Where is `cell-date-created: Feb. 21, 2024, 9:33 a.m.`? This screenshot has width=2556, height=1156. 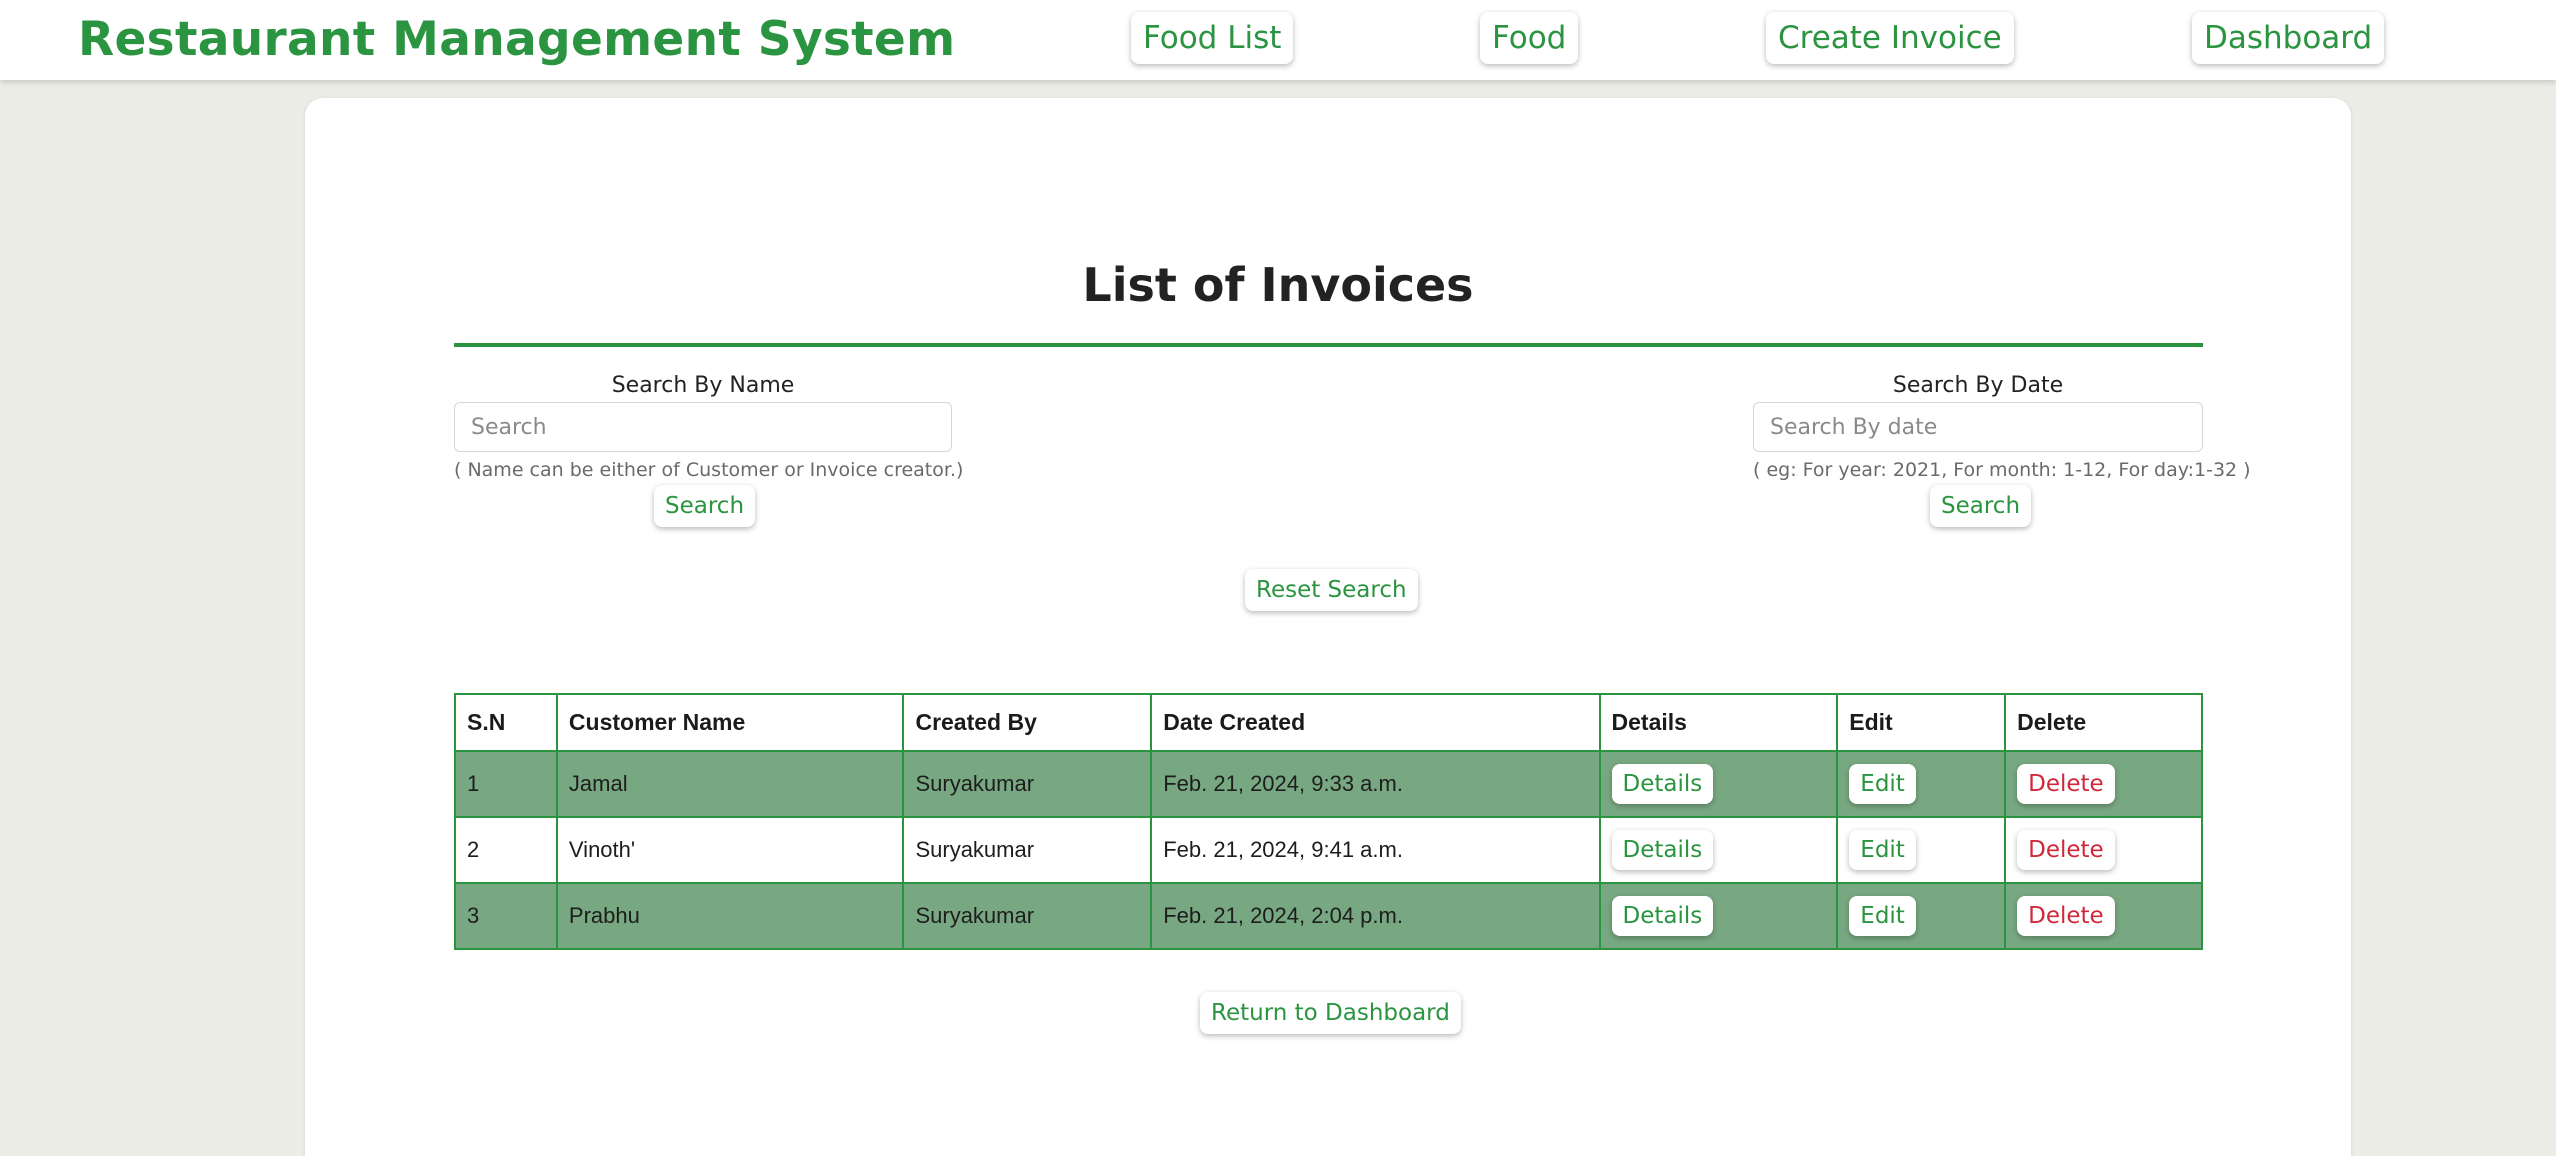
cell-date-created: Feb. 21, 2024, 9:33 a.m. is located at coordinates (1375, 784).